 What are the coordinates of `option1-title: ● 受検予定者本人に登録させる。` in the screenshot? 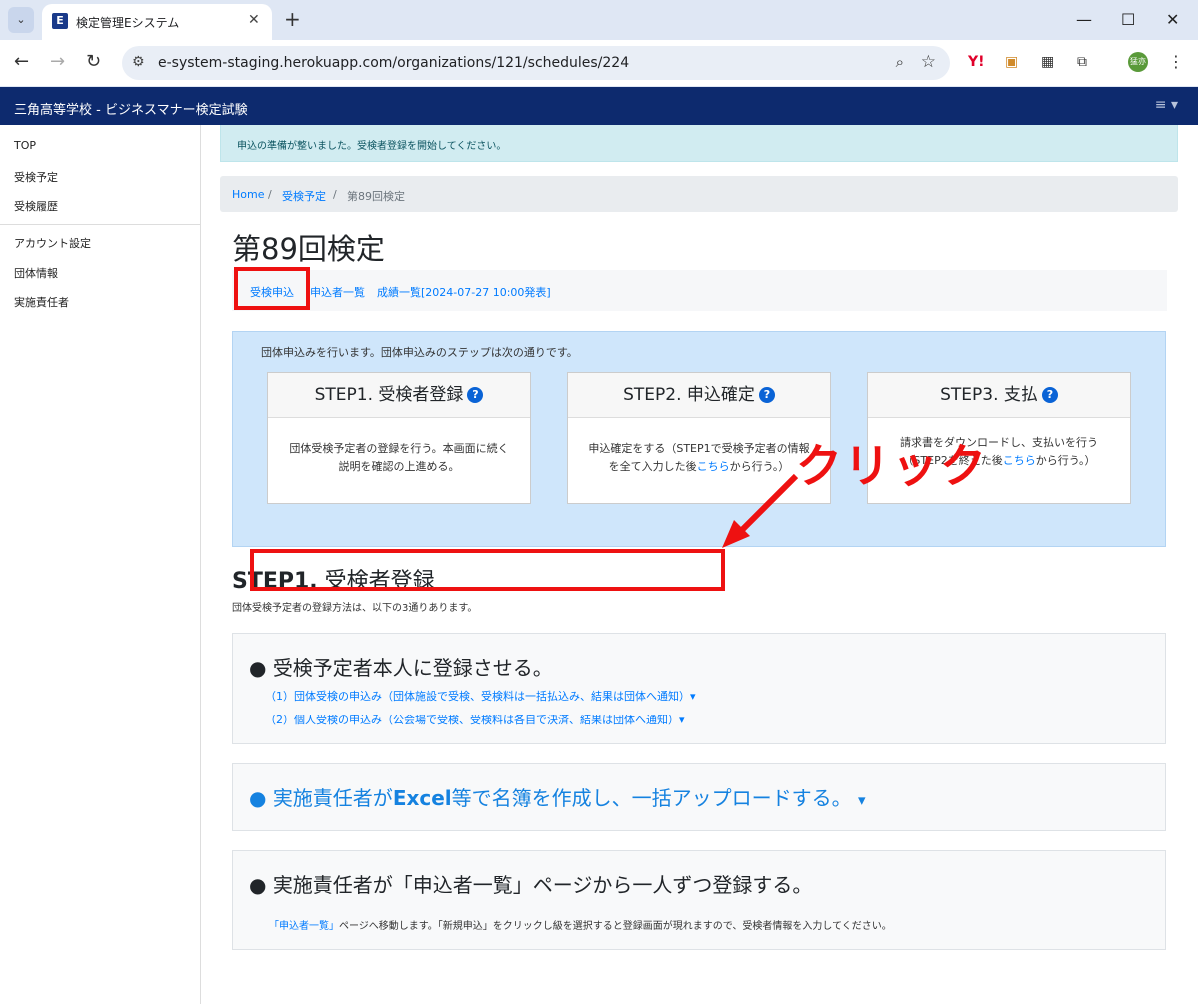 It's located at (401, 668).